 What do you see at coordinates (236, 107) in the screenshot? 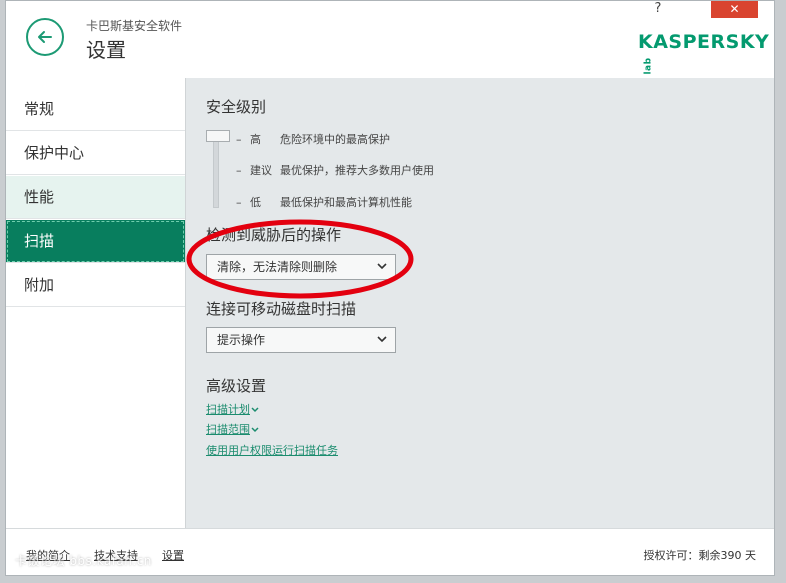
I see `security-level-title: 安全级别` at bounding box center [236, 107].